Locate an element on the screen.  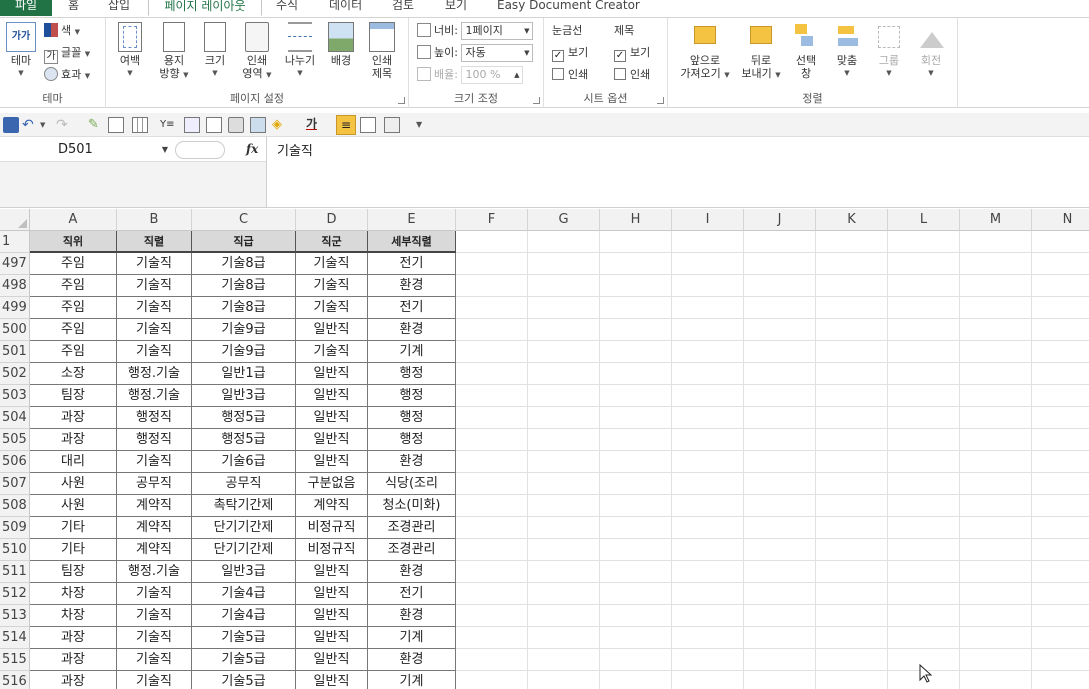
undo-icon: ↶ is located at coordinates (30, 125).